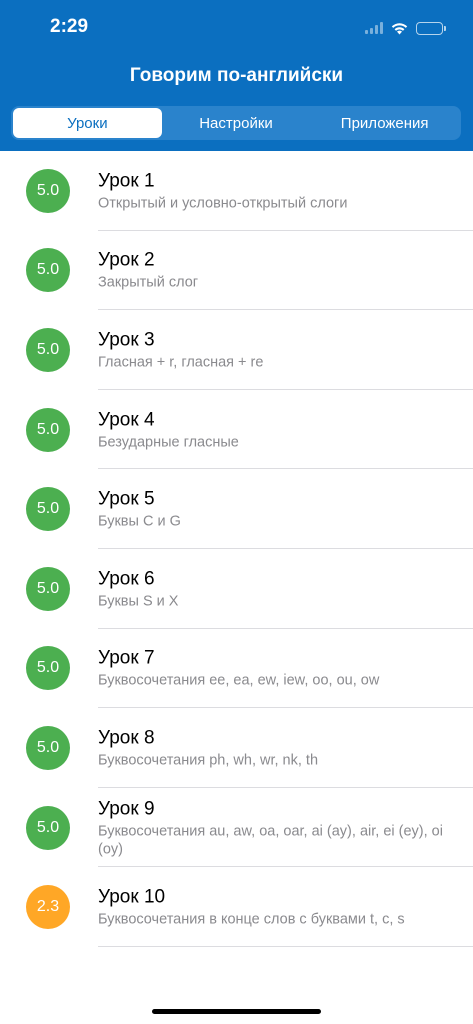 This screenshot has height=1024, width=473. What do you see at coordinates (285, 946) in the screenshot?
I see `divider` at bounding box center [285, 946].